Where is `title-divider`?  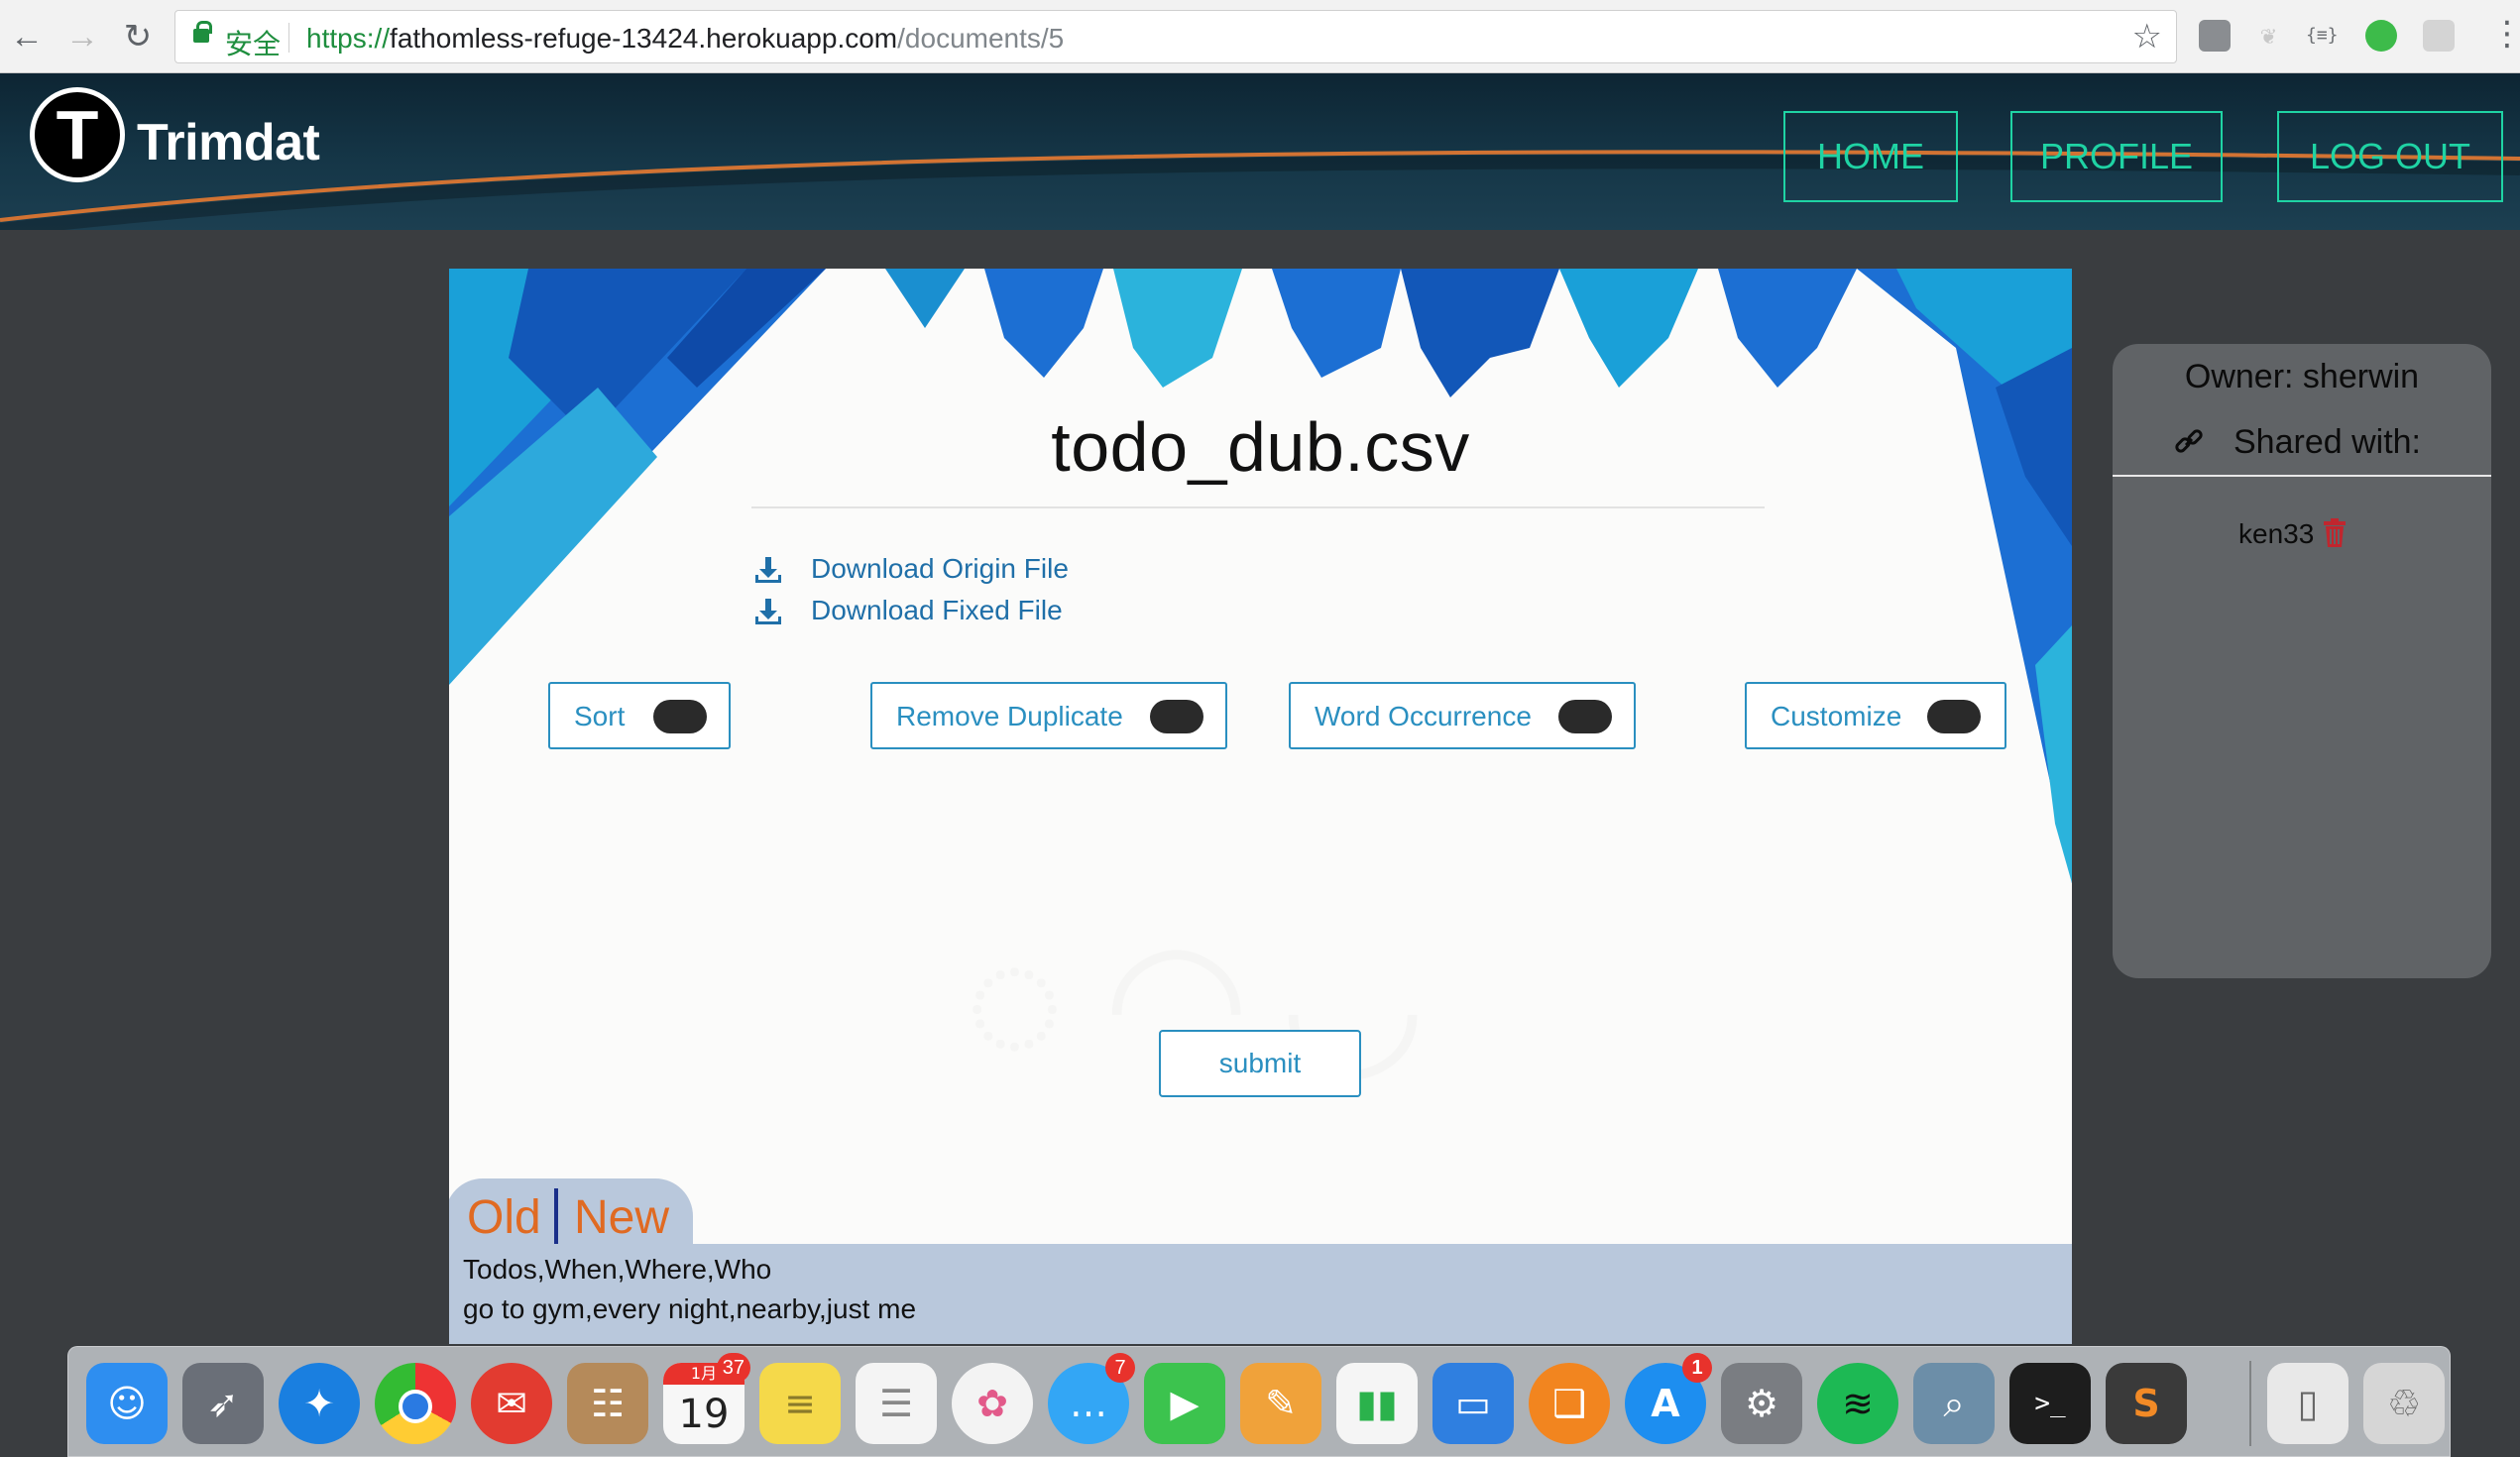
title-divider is located at coordinates (1258, 507).